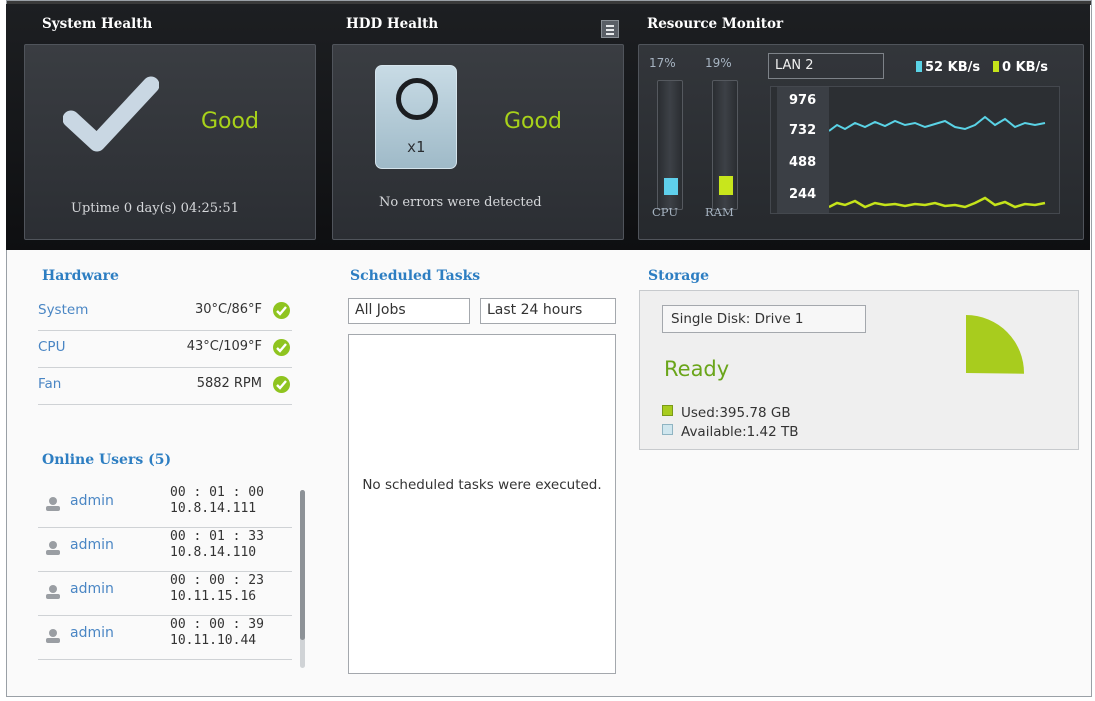  I want to click on system-health-title: System Health, so click(97, 24).